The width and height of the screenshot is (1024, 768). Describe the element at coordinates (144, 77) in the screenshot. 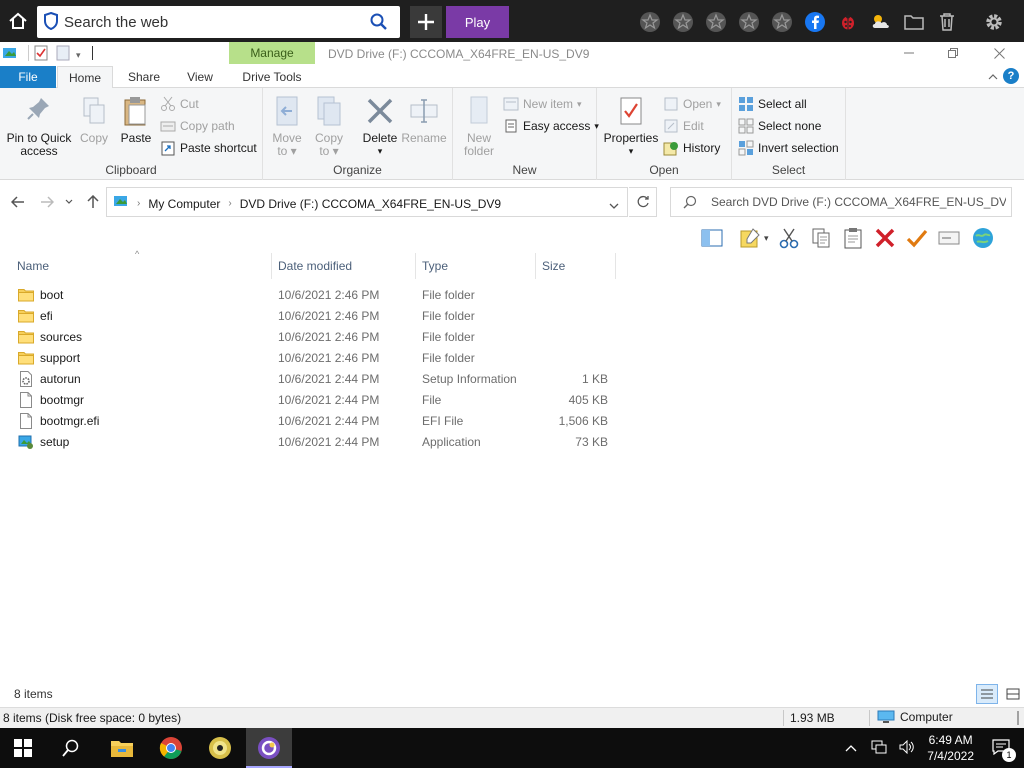

I see `tab-share: Share` at that location.